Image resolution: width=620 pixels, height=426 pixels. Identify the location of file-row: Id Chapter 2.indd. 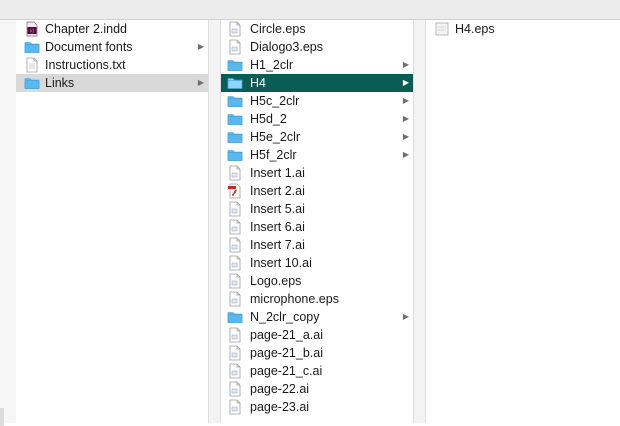
(112, 29).